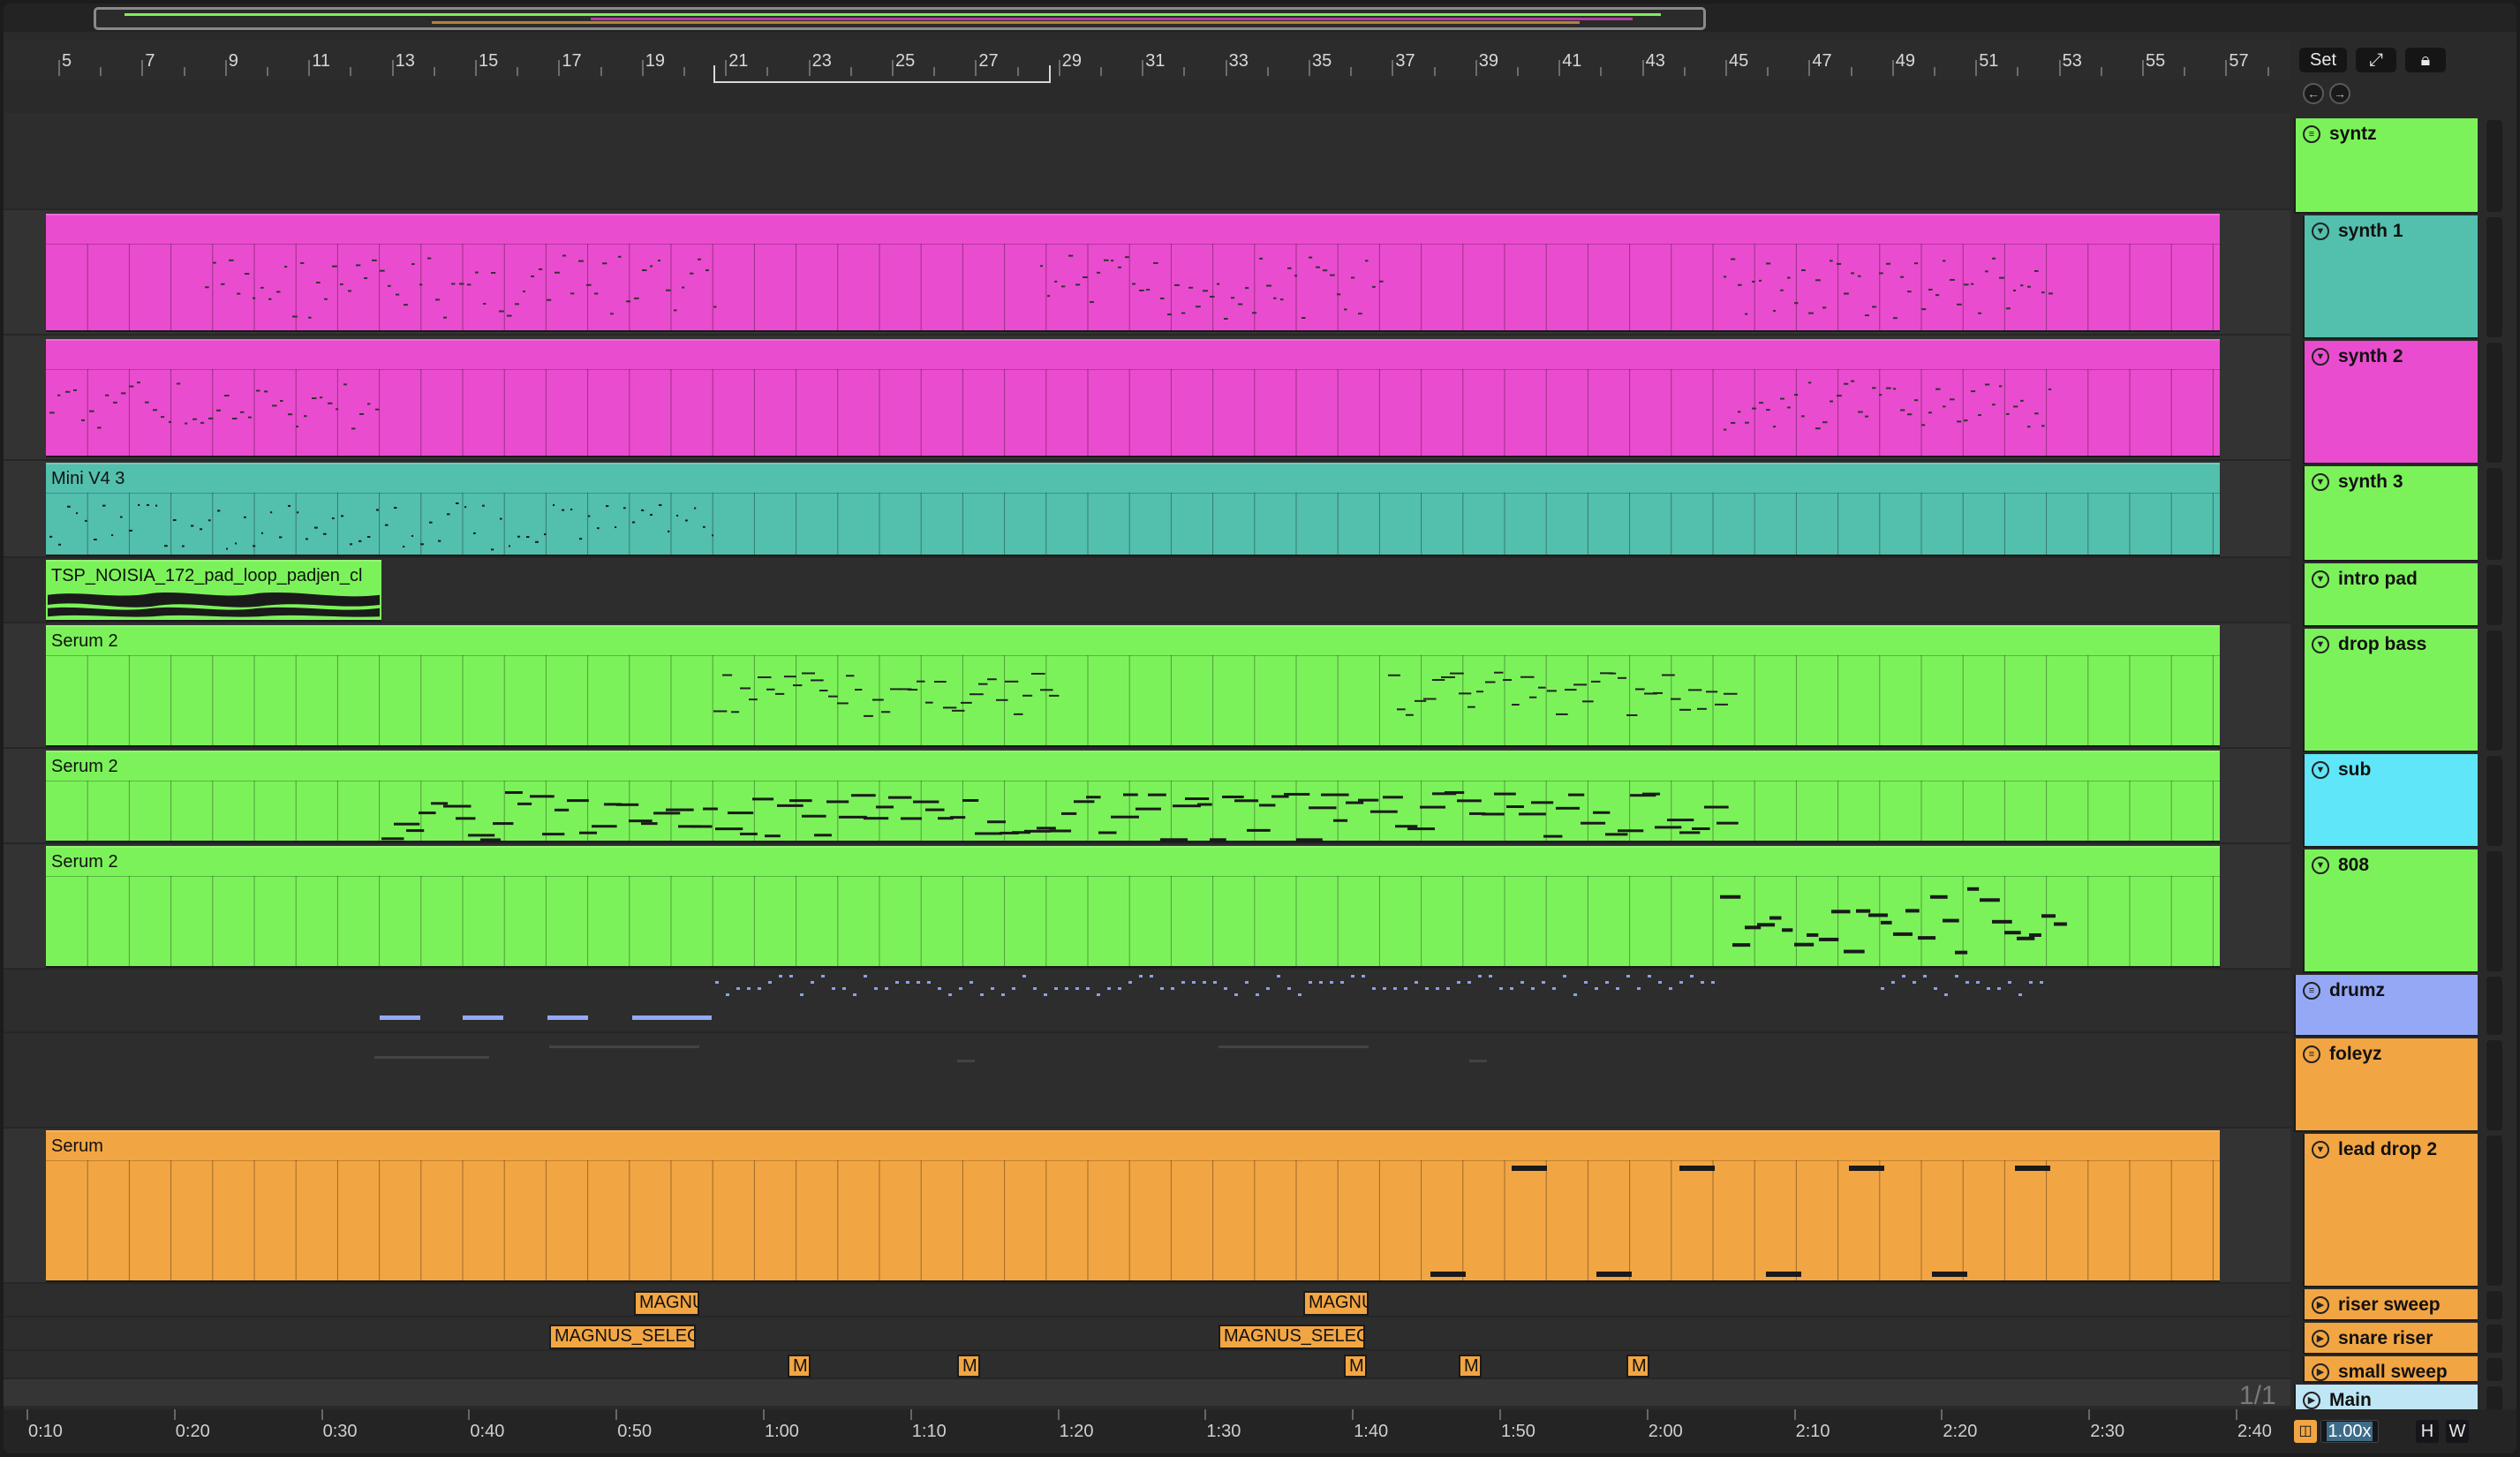 The image size is (2520, 1457). I want to click on clip-magnus-select-2: MAGNUS_SELEC, so click(1292, 1337).